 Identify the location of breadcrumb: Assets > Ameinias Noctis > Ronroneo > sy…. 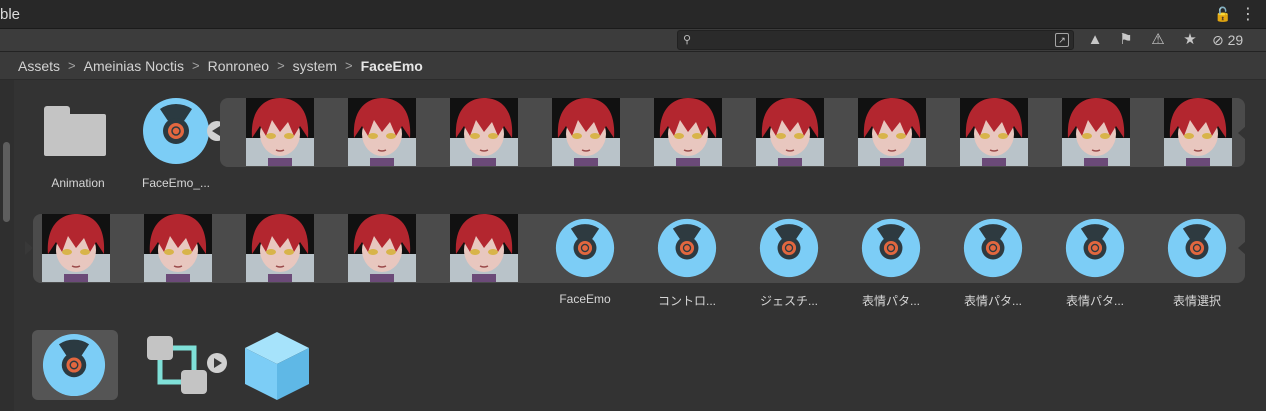
(633, 66).